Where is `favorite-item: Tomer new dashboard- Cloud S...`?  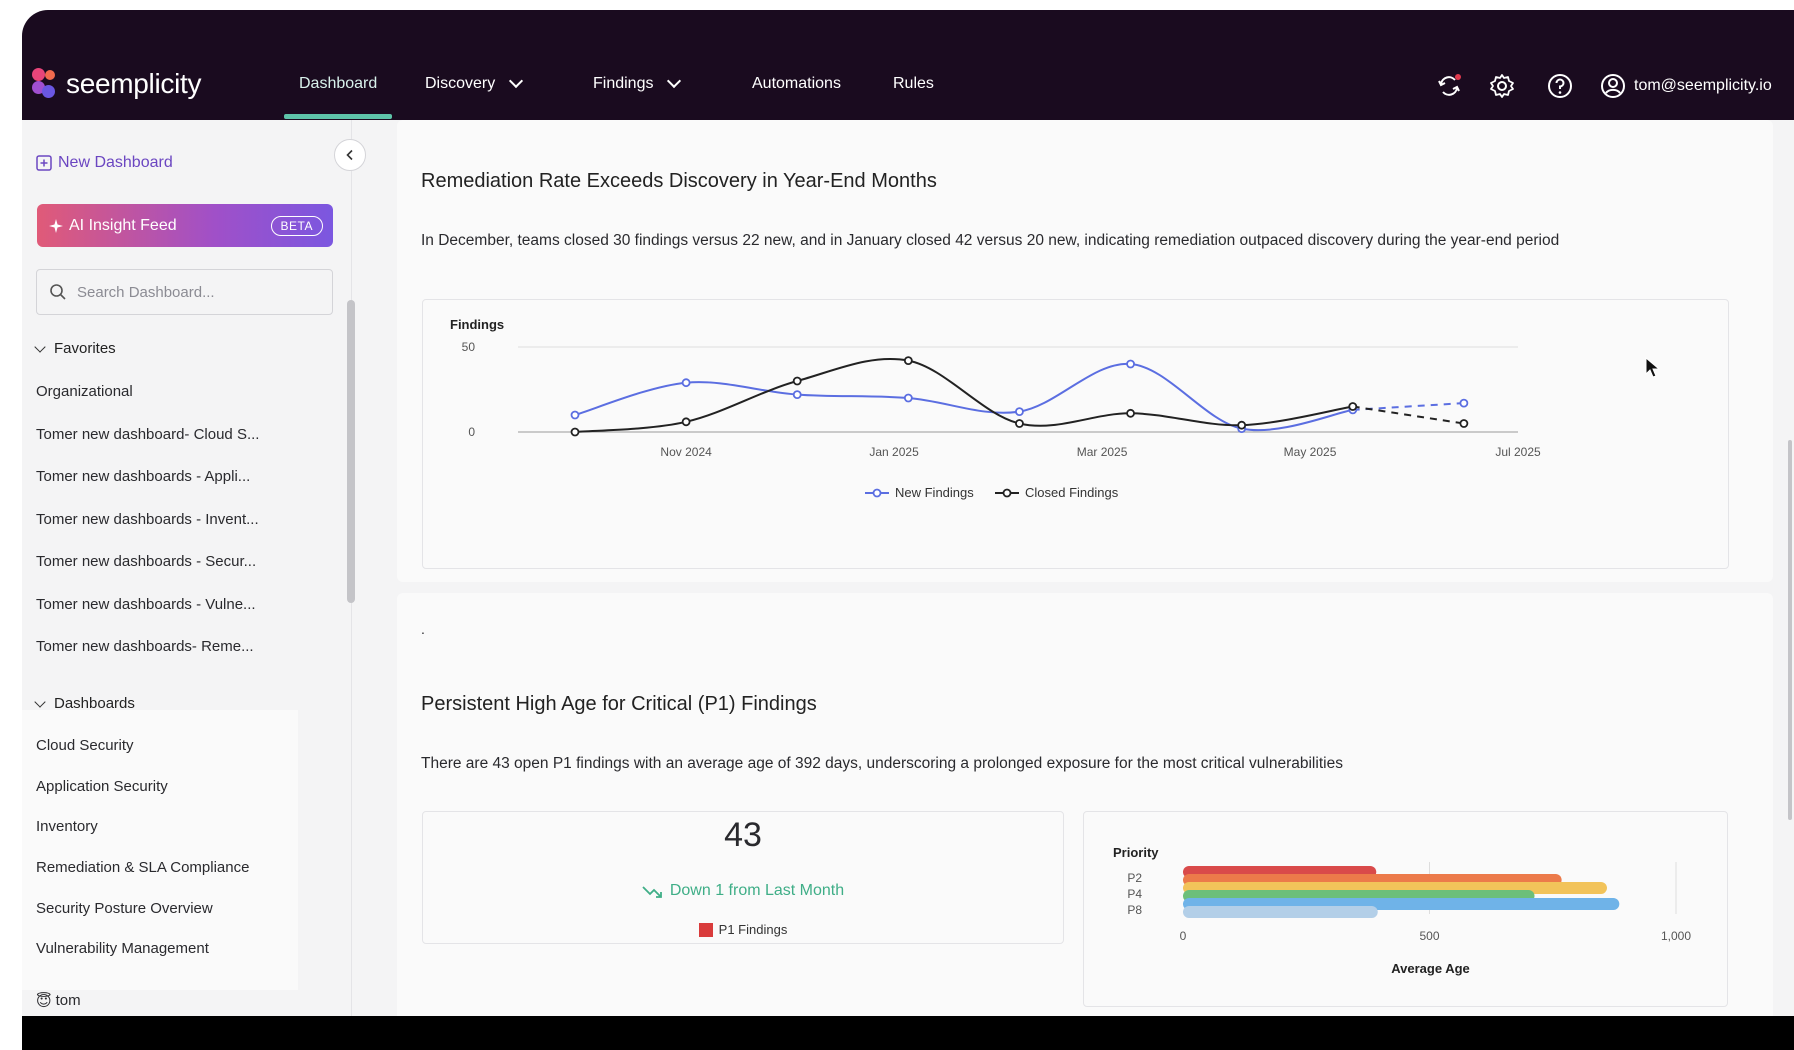
favorite-item: Tomer new dashboard- Cloud S... is located at coordinates (147, 434).